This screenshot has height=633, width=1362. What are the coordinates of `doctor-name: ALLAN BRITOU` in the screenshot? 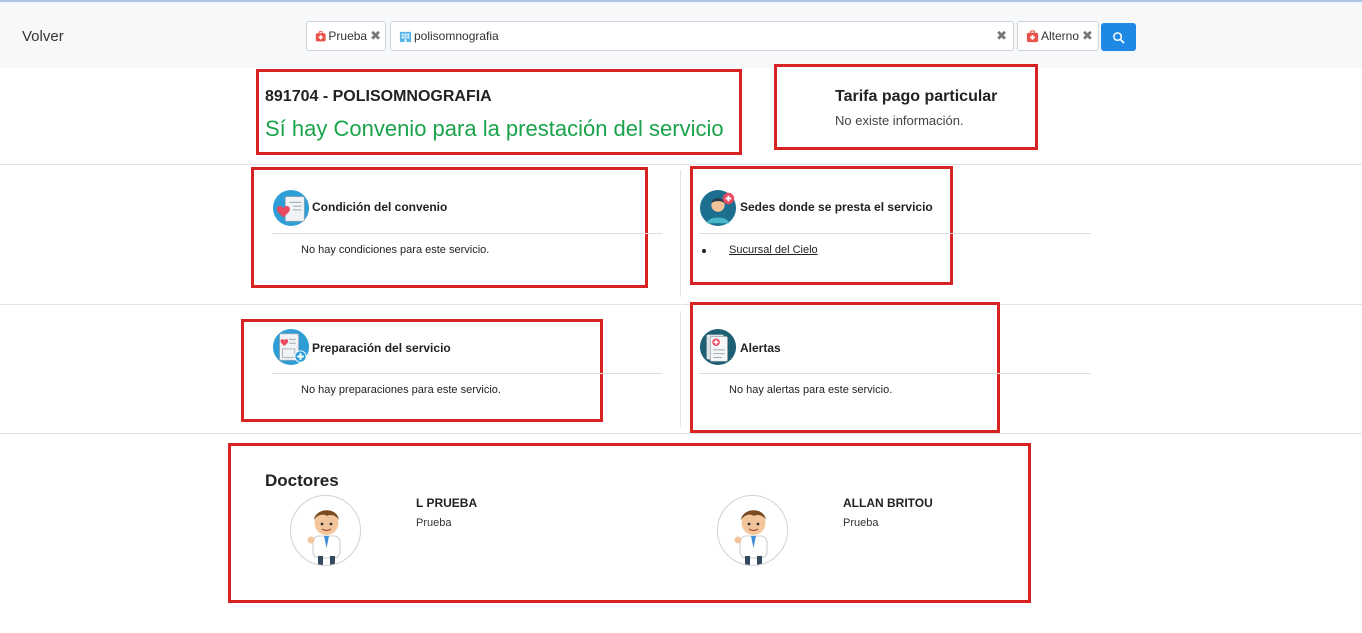 It's located at (888, 503).